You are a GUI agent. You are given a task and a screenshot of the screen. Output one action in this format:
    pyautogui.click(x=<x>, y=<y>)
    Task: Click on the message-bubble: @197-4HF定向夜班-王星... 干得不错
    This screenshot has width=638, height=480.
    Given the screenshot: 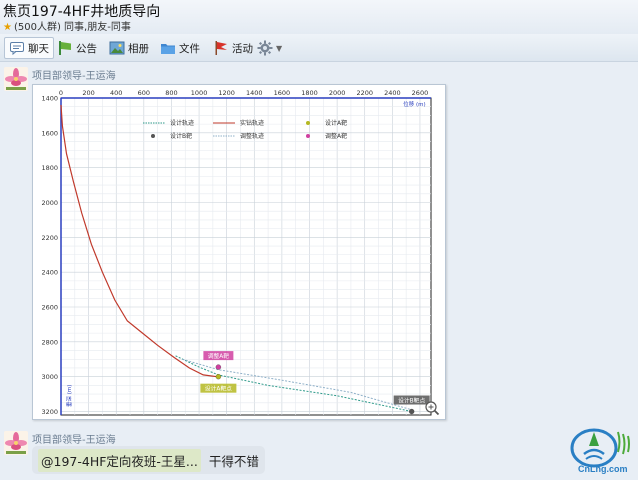 What is the action you would take?
    pyautogui.click(x=148, y=460)
    